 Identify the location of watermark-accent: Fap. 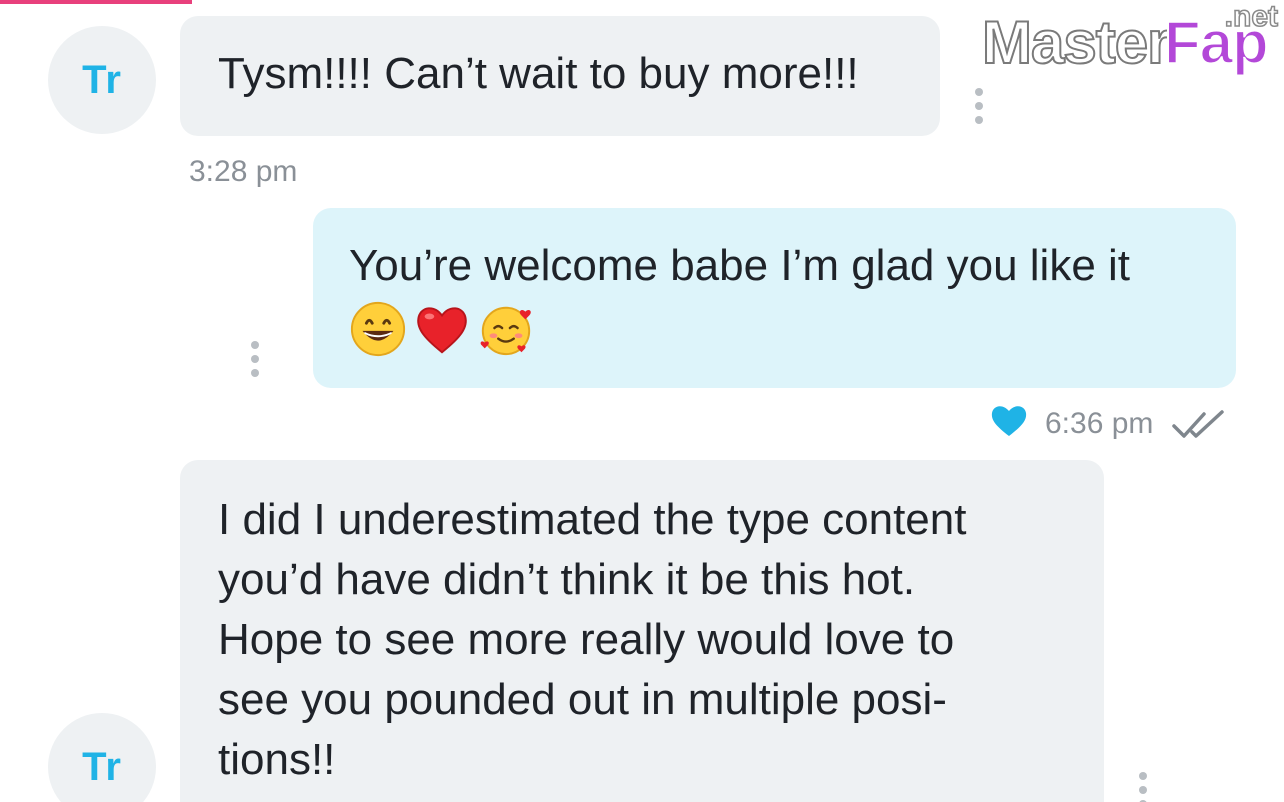
(1216, 42).